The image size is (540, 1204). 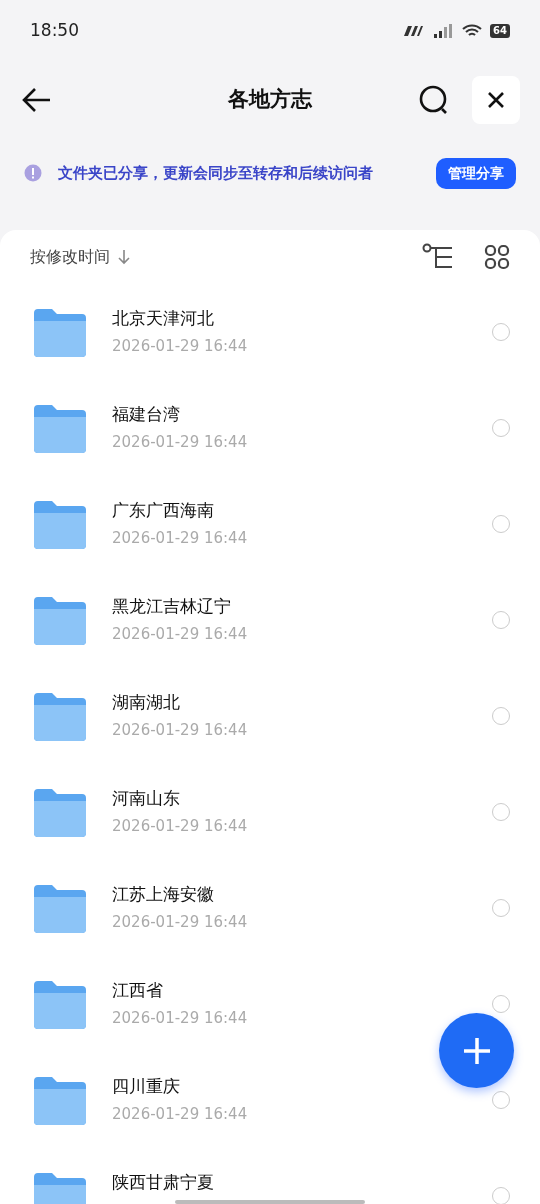 I want to click on folder-name: 江苏上海安徽, so click(x=163, y=894).